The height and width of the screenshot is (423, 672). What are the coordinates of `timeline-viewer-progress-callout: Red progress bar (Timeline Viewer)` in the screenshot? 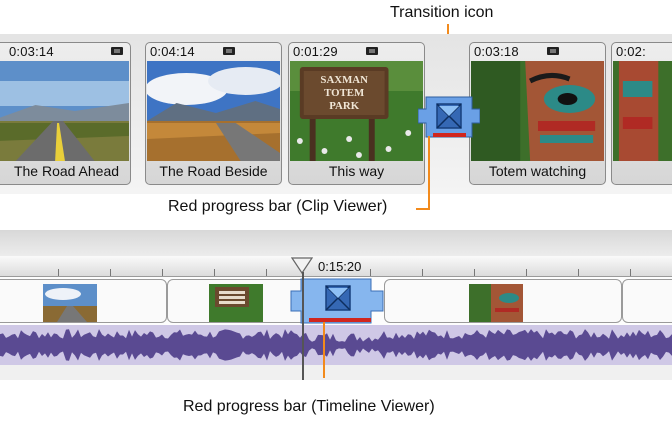 It's located at (309, 406).